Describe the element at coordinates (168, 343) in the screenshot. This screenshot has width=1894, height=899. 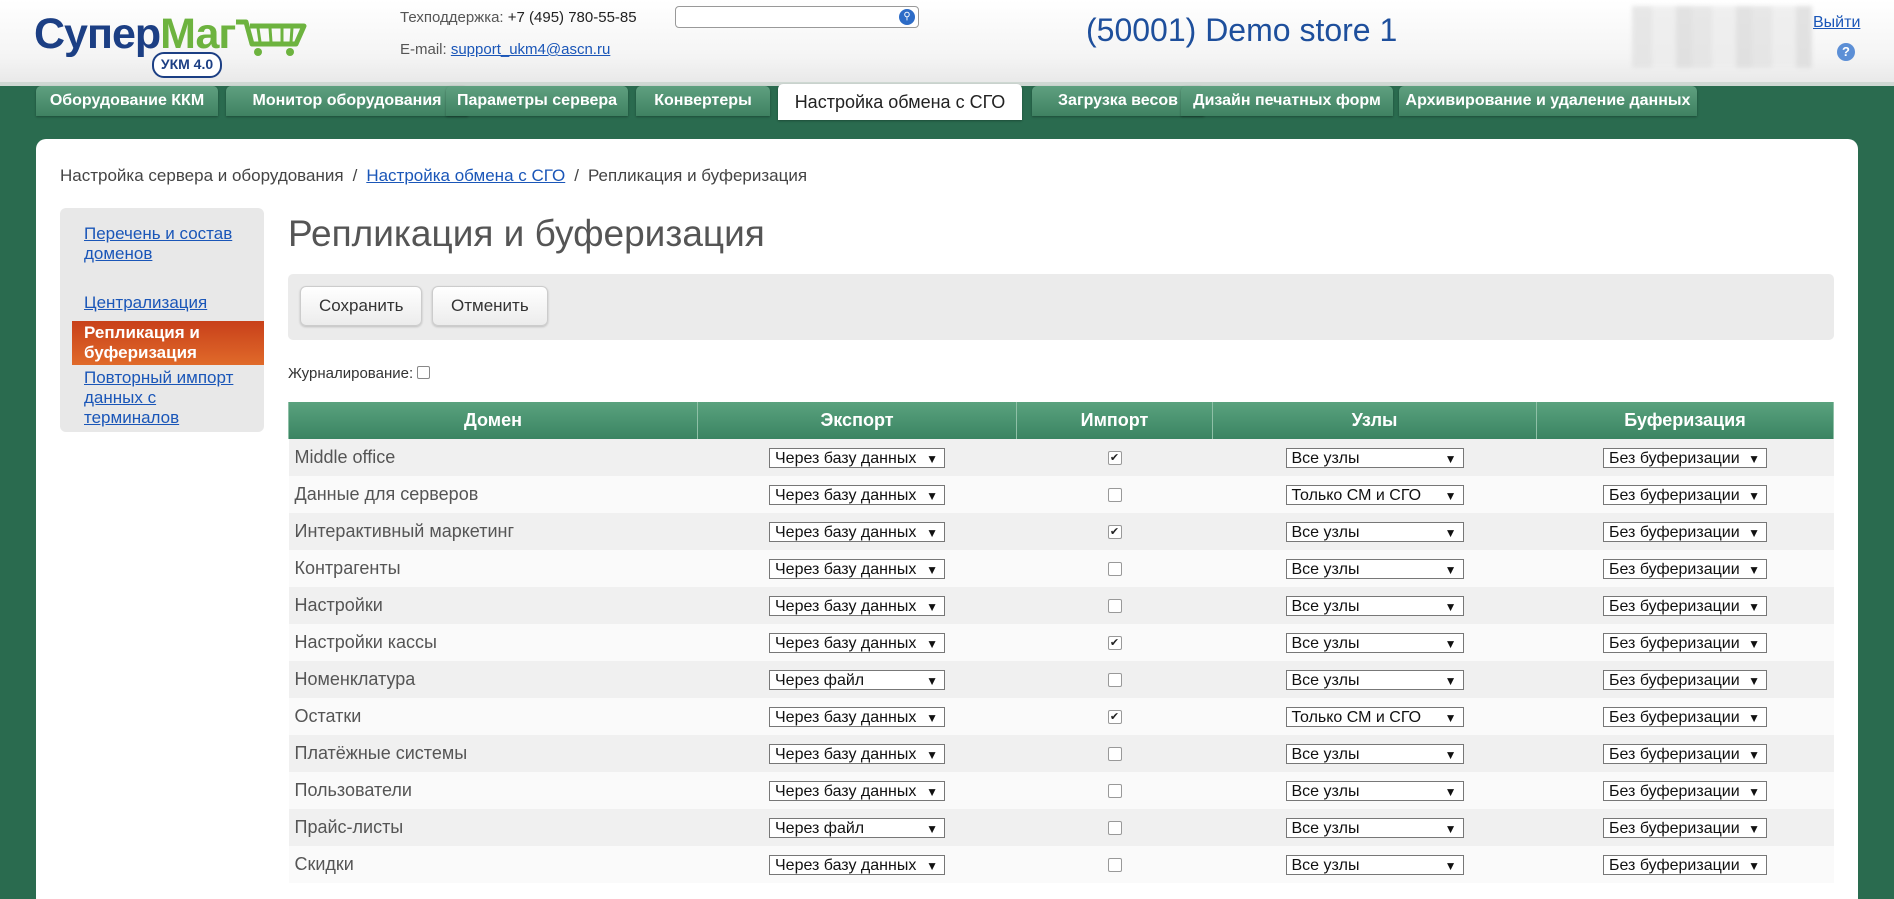
I see `sidenav-item-replication: Репликация и буферизация` at that location.